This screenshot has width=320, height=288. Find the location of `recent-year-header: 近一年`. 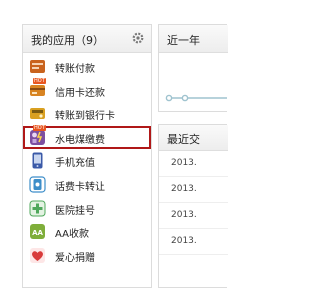

recent-year-header: 近一年 is located at coordinates (193, 39).